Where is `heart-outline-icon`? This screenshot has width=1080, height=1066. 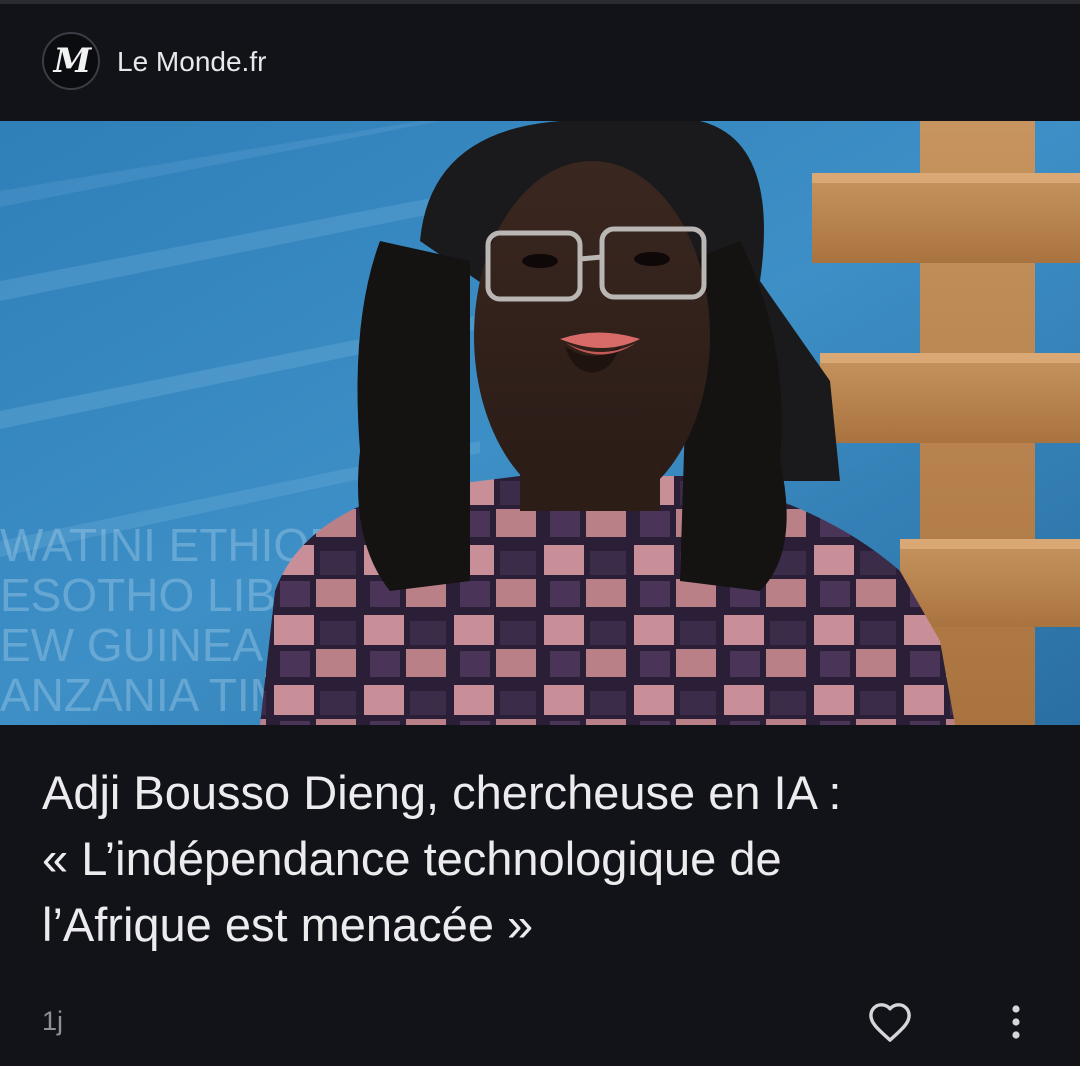
heart-outline-icon is located at coordinates (890, 1022).